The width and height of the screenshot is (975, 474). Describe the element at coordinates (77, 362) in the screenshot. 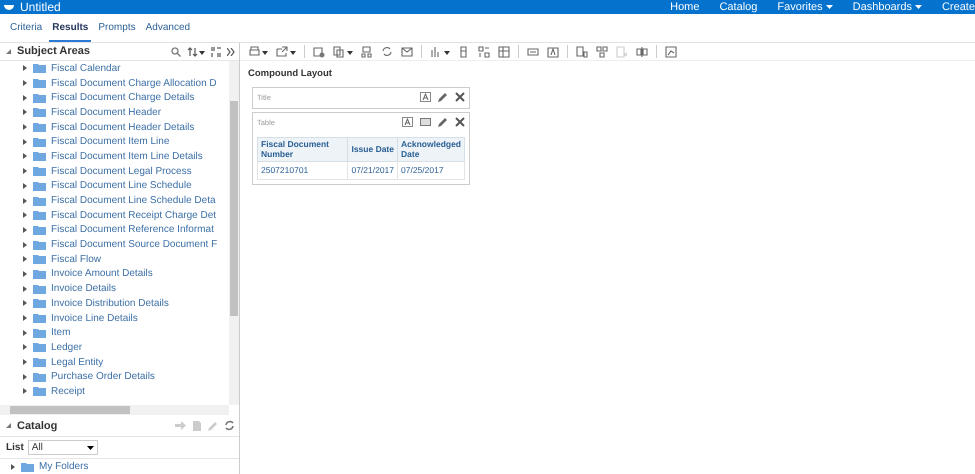

I see `tree-item: Legal Entity` at that location.